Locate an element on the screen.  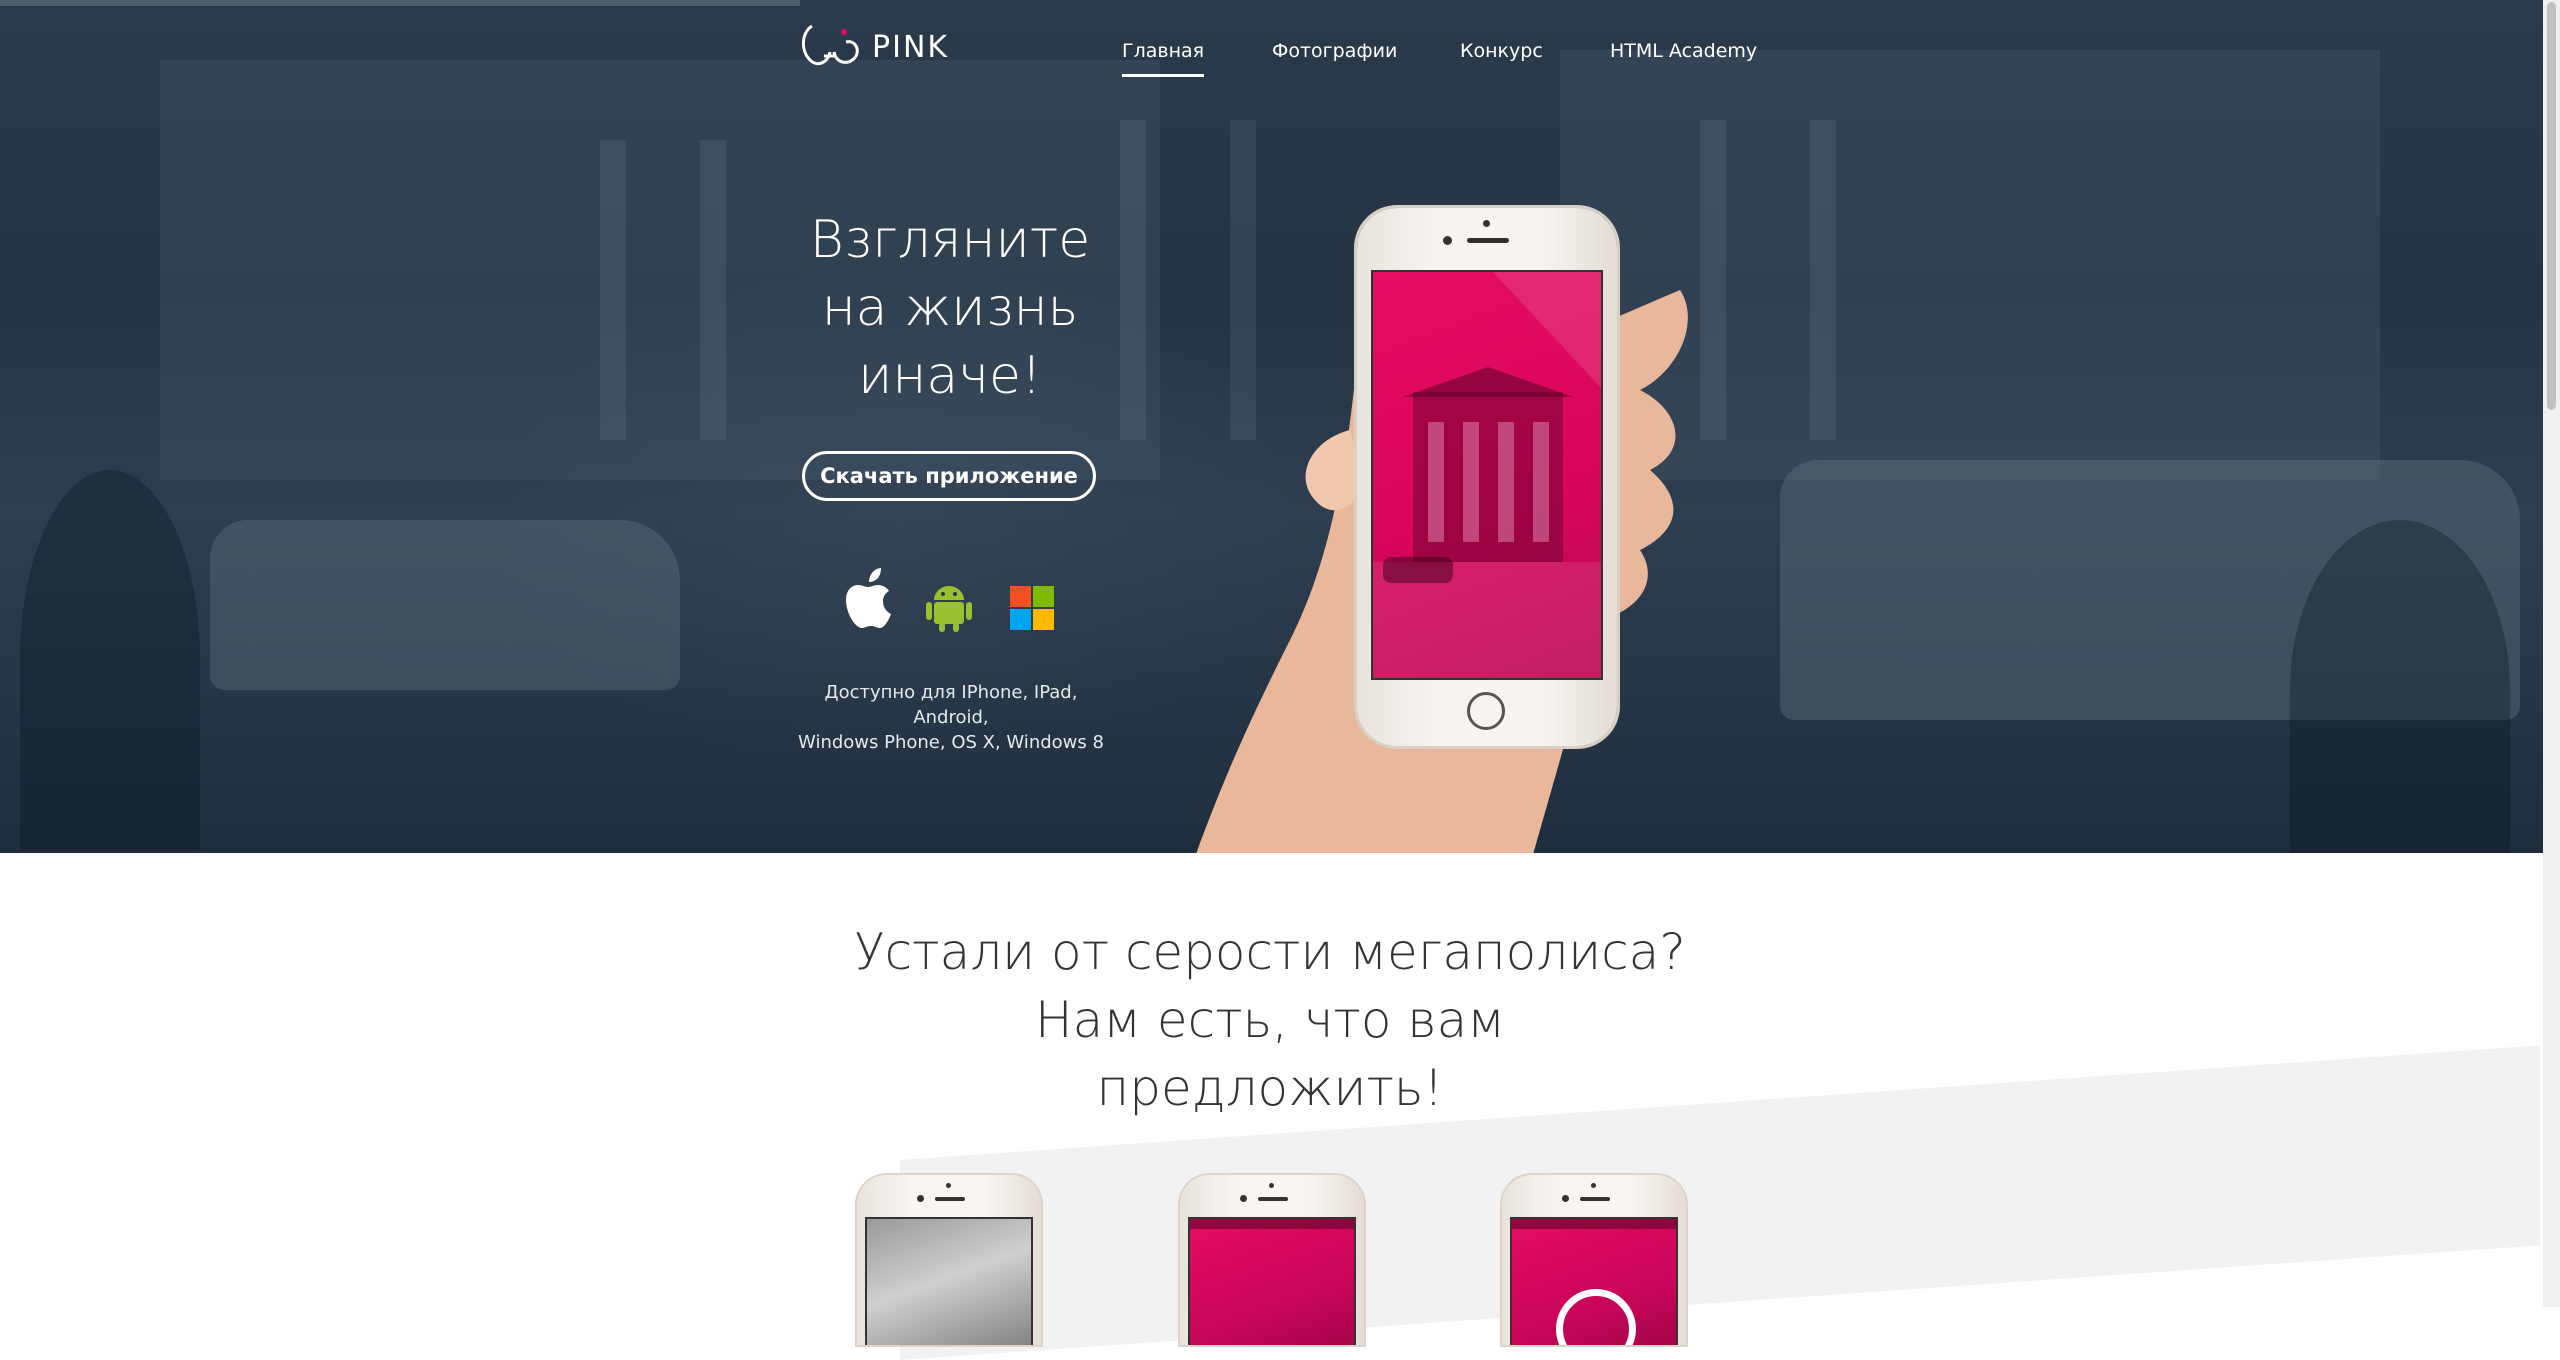
section-title-line: Устали от серости мегаполиса? is located at coordinates (1270, 952).